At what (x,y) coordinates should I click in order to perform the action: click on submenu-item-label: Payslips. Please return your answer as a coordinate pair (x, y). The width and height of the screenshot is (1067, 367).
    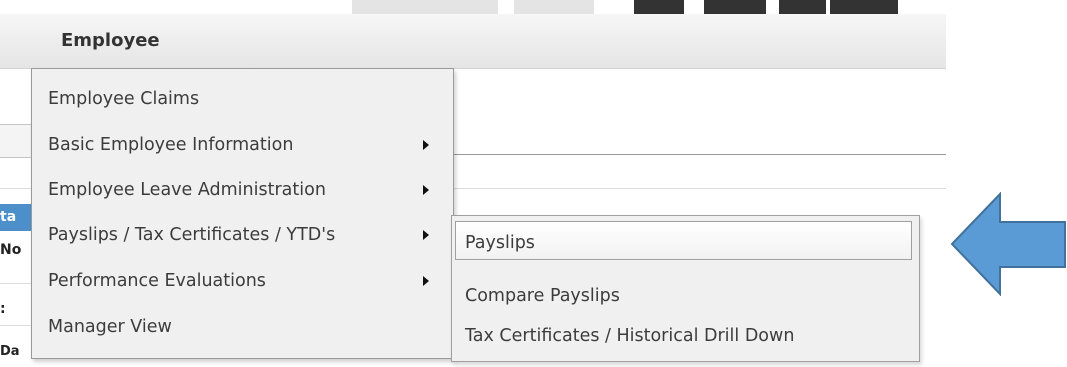
    Looking at the image, I should click on (500, 243).